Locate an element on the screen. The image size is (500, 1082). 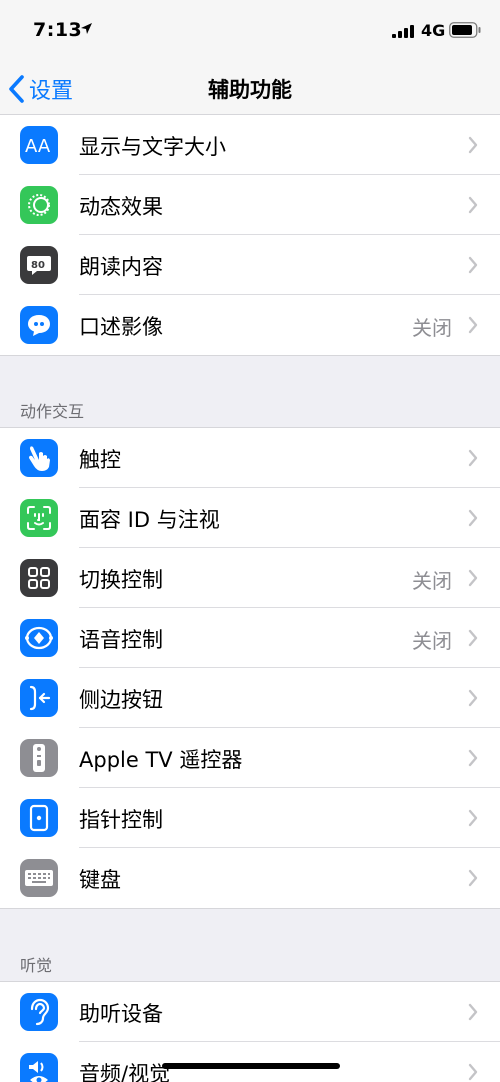
list-item-label: Apple TV 遥控器 is located at coordinates (161, 760).